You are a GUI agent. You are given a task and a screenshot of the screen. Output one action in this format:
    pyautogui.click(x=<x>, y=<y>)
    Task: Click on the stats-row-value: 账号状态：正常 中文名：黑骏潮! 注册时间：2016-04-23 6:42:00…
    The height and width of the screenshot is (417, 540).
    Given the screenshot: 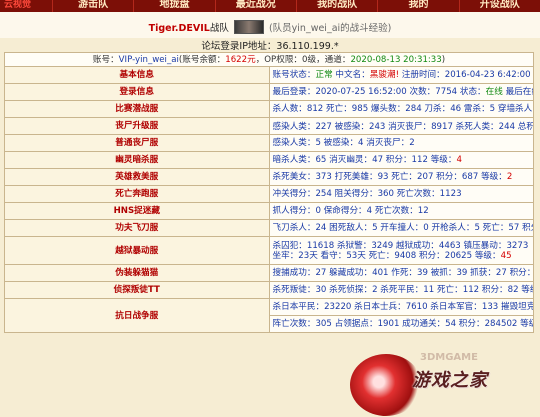 What is the action you would take?
    pyautogui.click(x=401, y=75)
    